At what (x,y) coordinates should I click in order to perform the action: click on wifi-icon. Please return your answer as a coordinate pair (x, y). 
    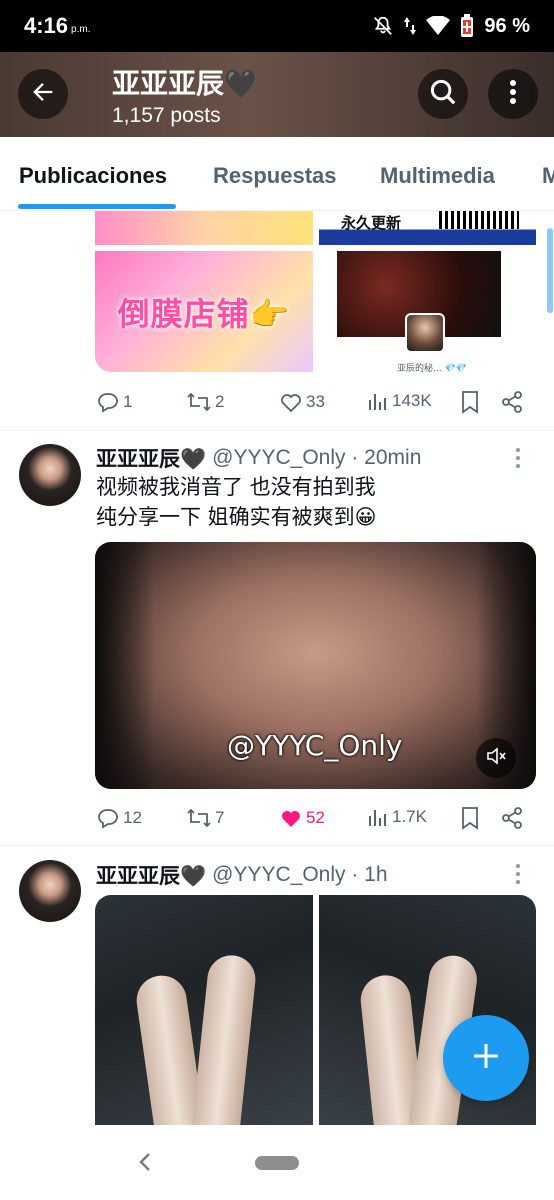
    Looking at the image, I should click on (438, 26).